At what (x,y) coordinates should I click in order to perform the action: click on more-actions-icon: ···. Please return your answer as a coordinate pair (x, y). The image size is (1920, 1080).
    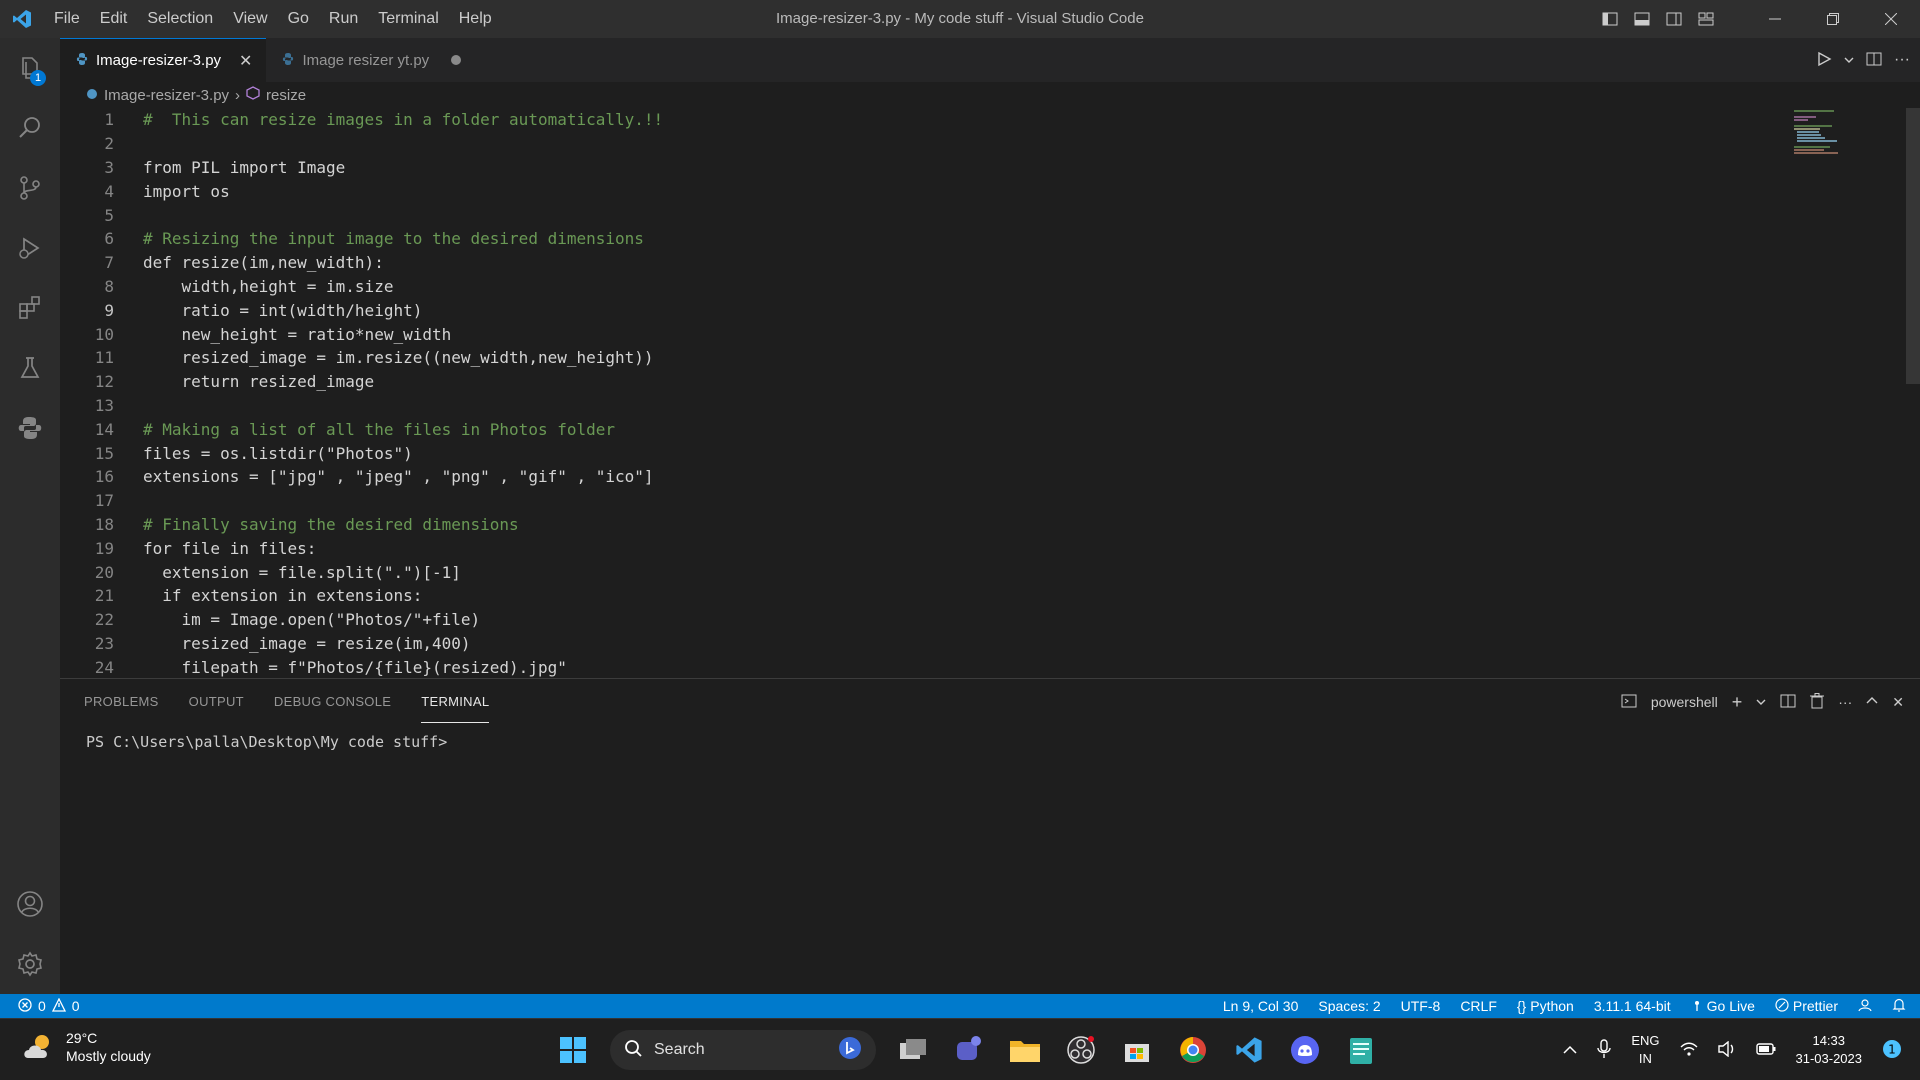
    Looking at the image, I should click on (1902, 60).